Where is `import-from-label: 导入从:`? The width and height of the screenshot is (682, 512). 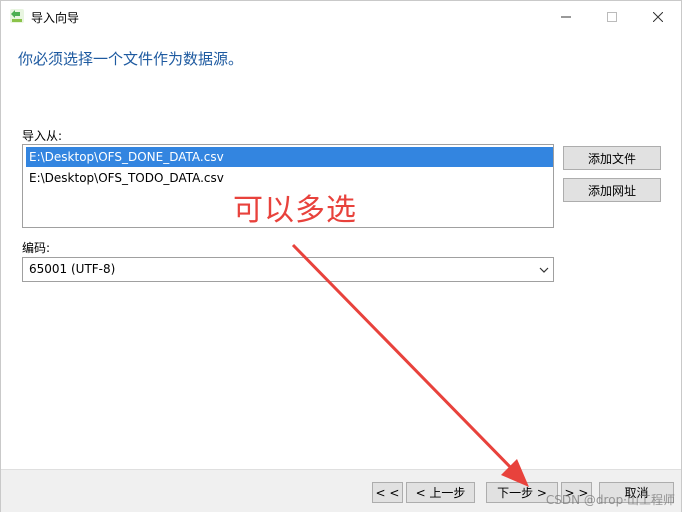 import-from-label: 导入从: is located at coordinates (42, 136).